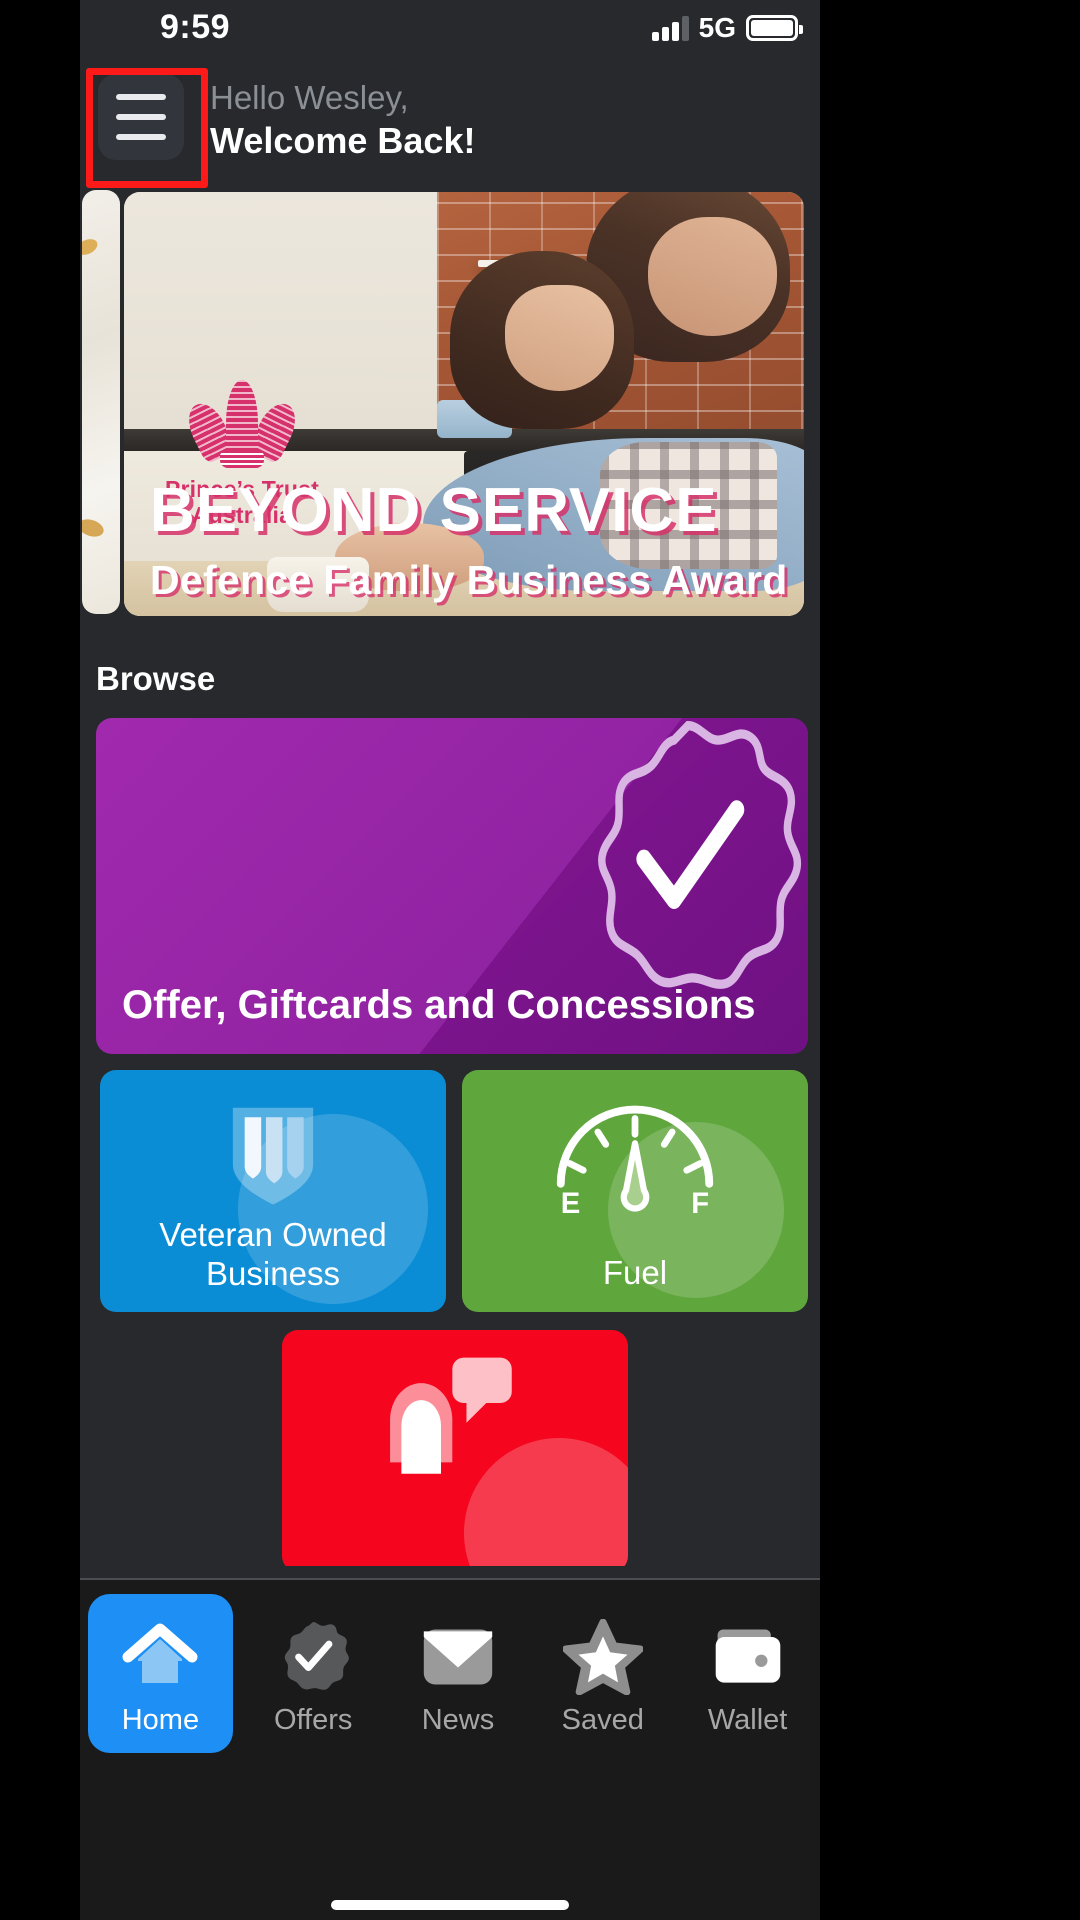 The width and height of the screenshot is (1080, 1920). What do you see at coordinates (452, 886) in the screenshot?
I see `browse-card-offers-giftcards-concessions: Offer, Giftcards and Concessions` at bounding box center [452, 886].